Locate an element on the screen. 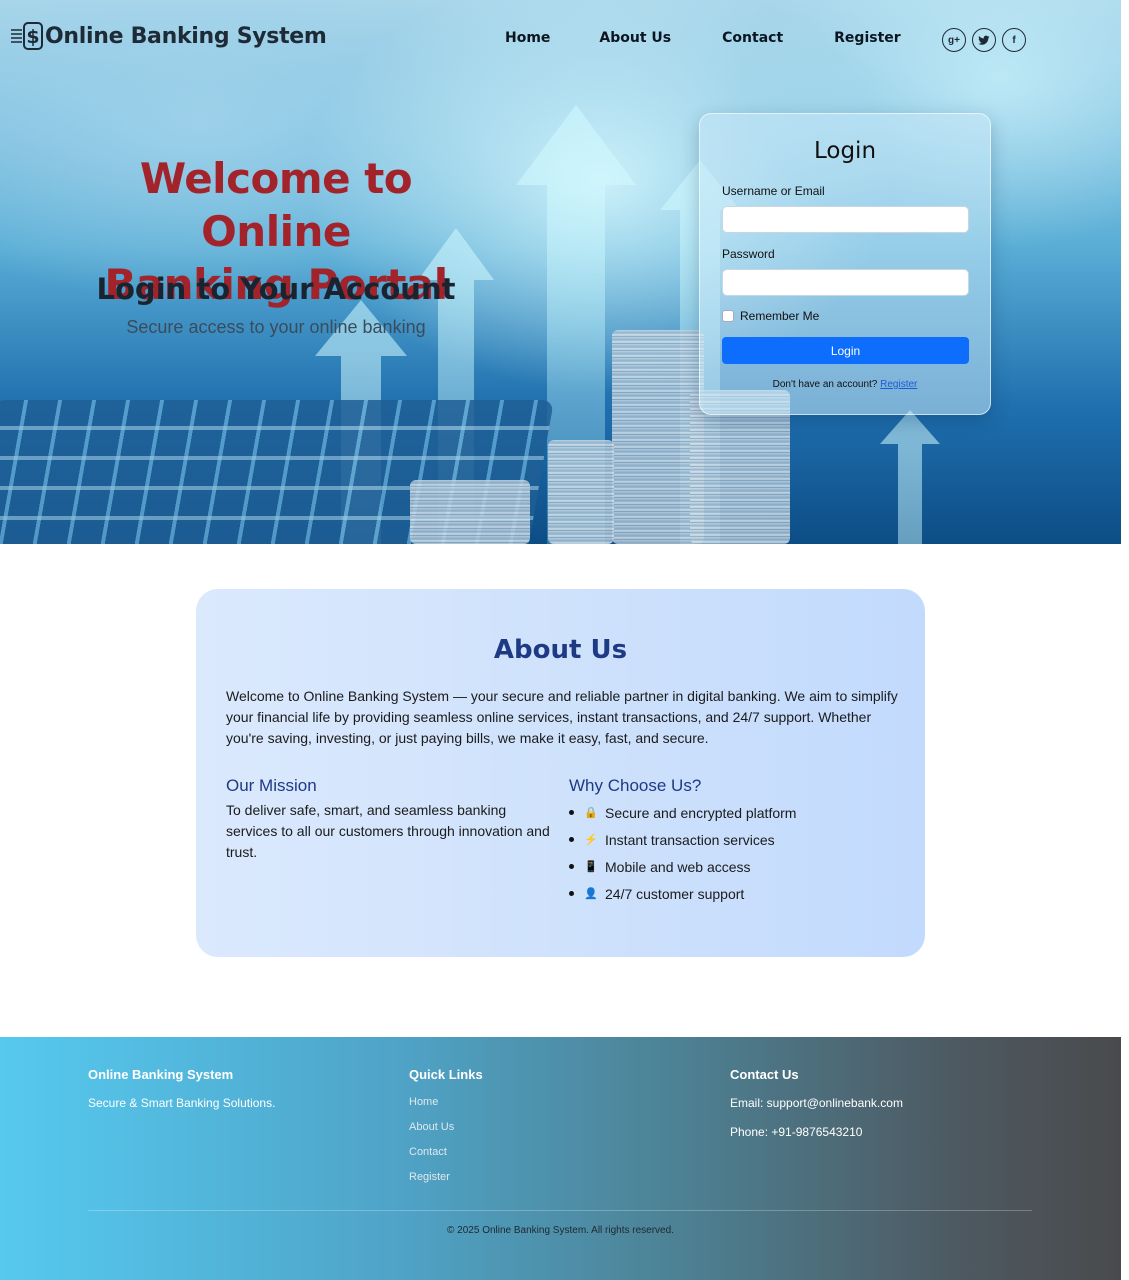 The width and height of the screenshot is (1129, 1280). footer-link-contact: Contact is located at coordinates (428, 1152).